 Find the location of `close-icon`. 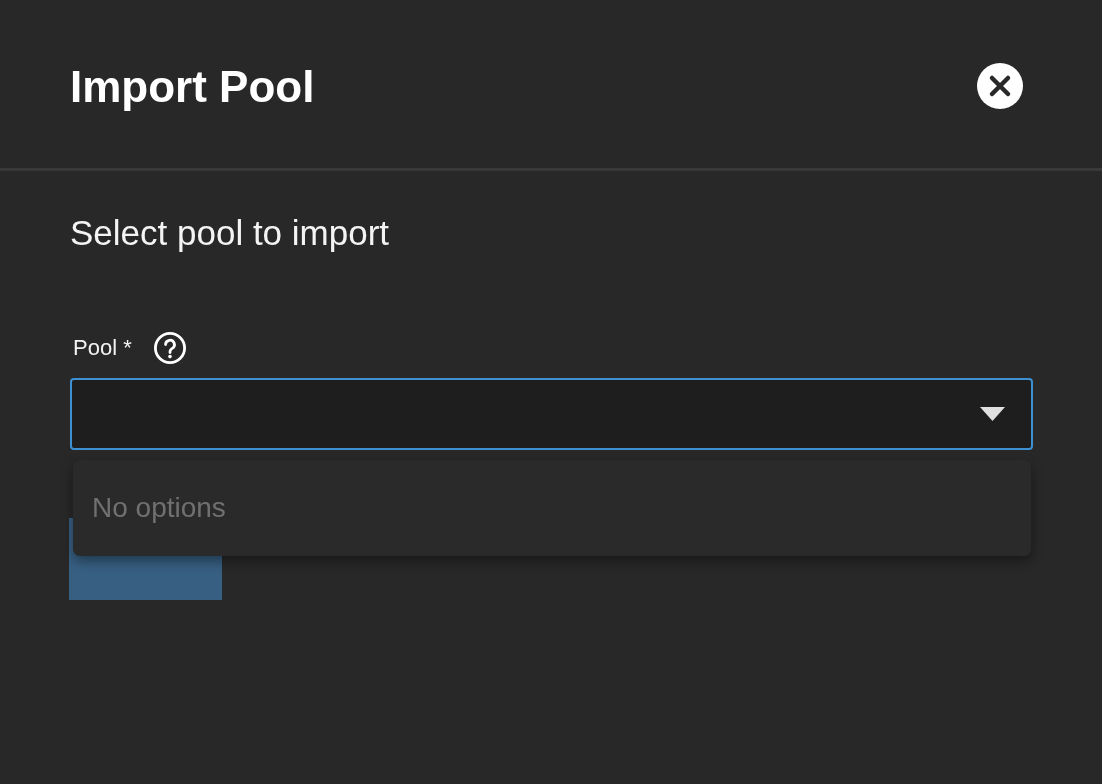

close-icon is located at coordinates (1000, 86).